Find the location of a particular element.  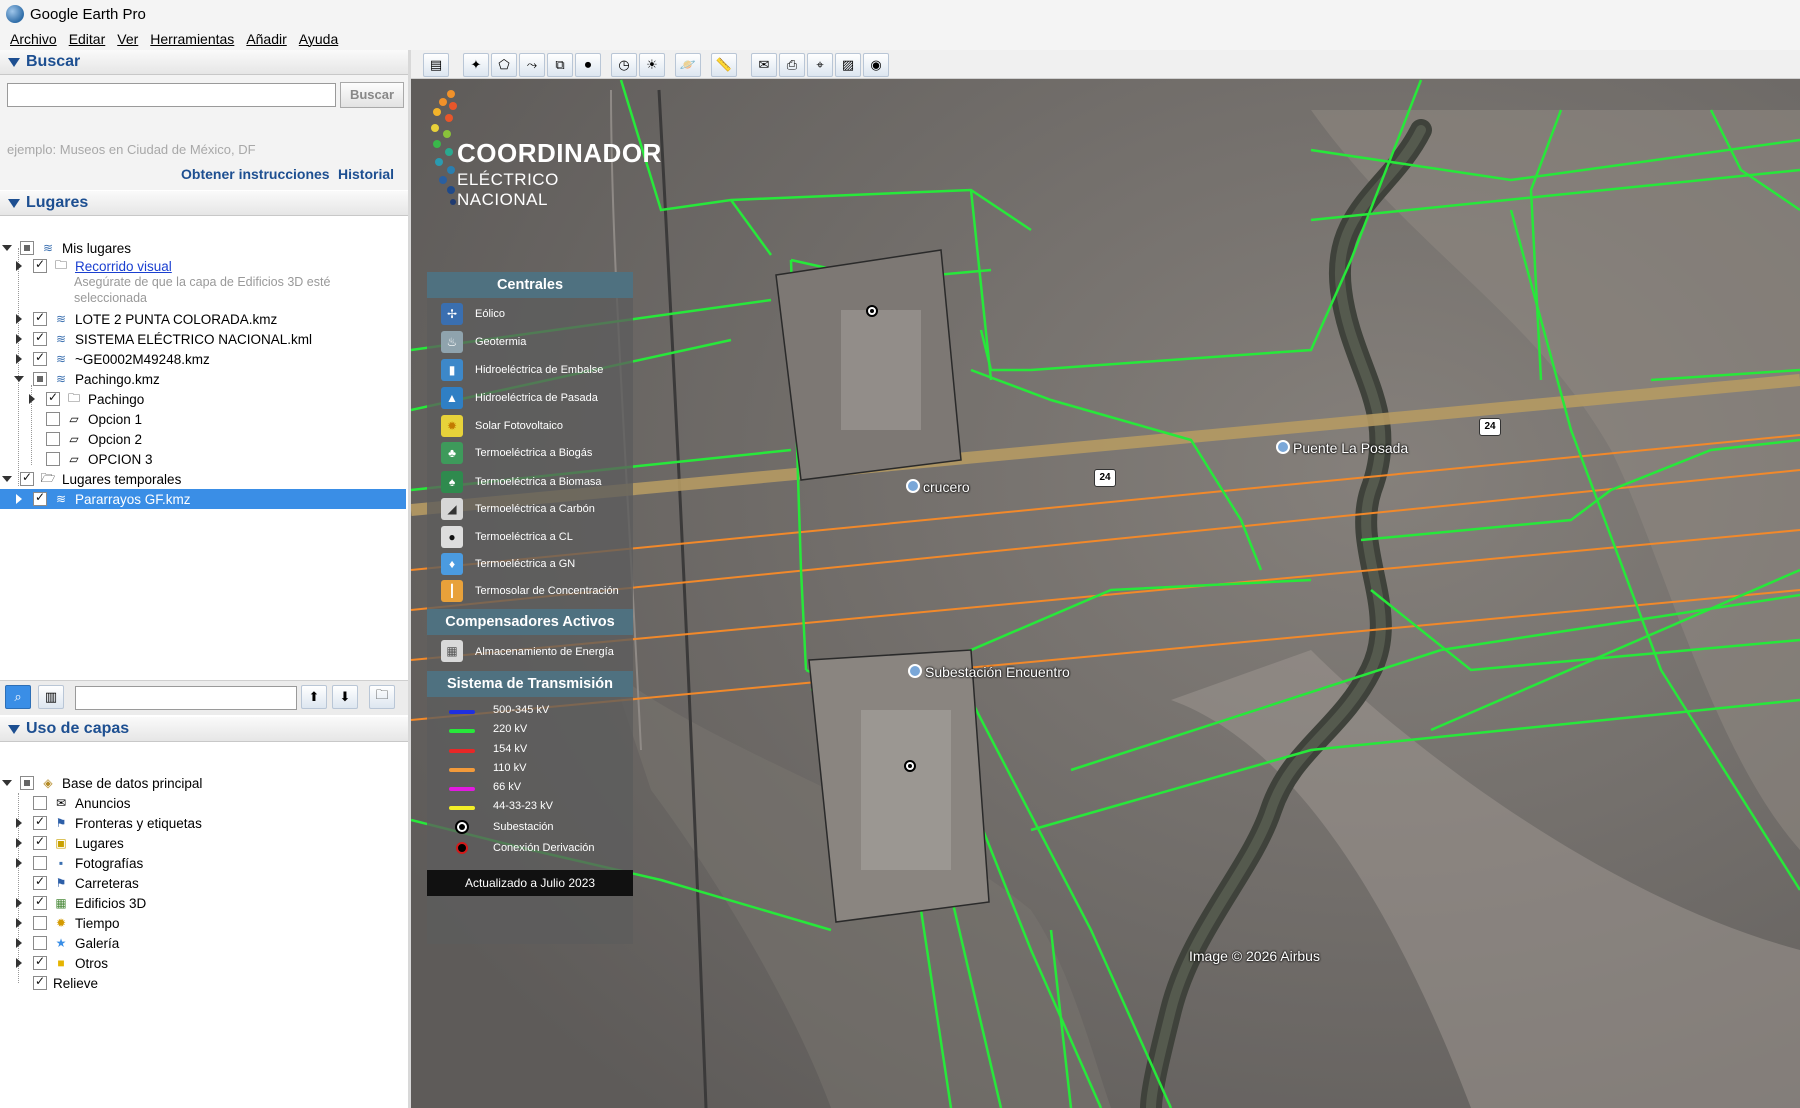

search-mode-icon: ⌕ is located at coordinates (18, 697).